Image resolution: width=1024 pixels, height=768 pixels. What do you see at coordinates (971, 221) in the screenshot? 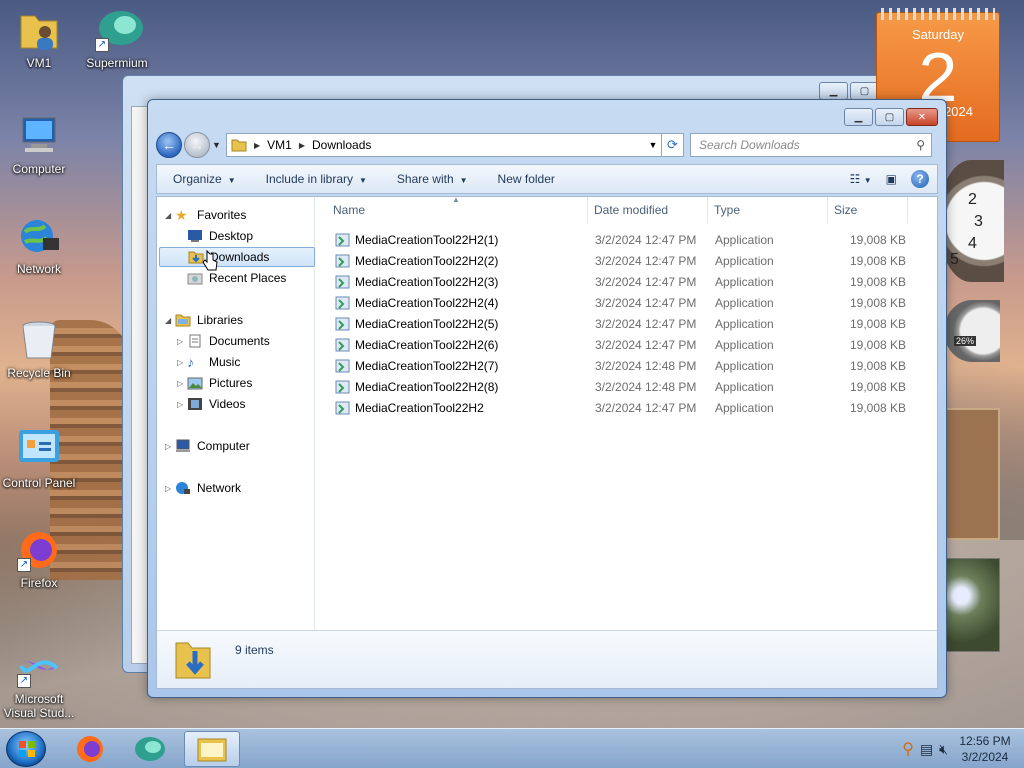
I see `clock-gadget: 2 3 4 5` at bounding box center [971, 221].